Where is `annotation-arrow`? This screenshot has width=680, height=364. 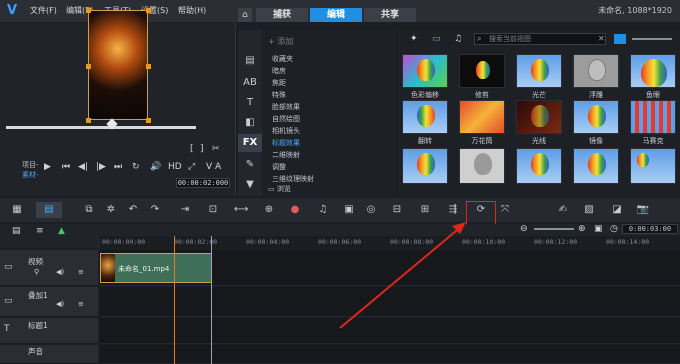 annotation-arrow is located at coordinates (402, 275).